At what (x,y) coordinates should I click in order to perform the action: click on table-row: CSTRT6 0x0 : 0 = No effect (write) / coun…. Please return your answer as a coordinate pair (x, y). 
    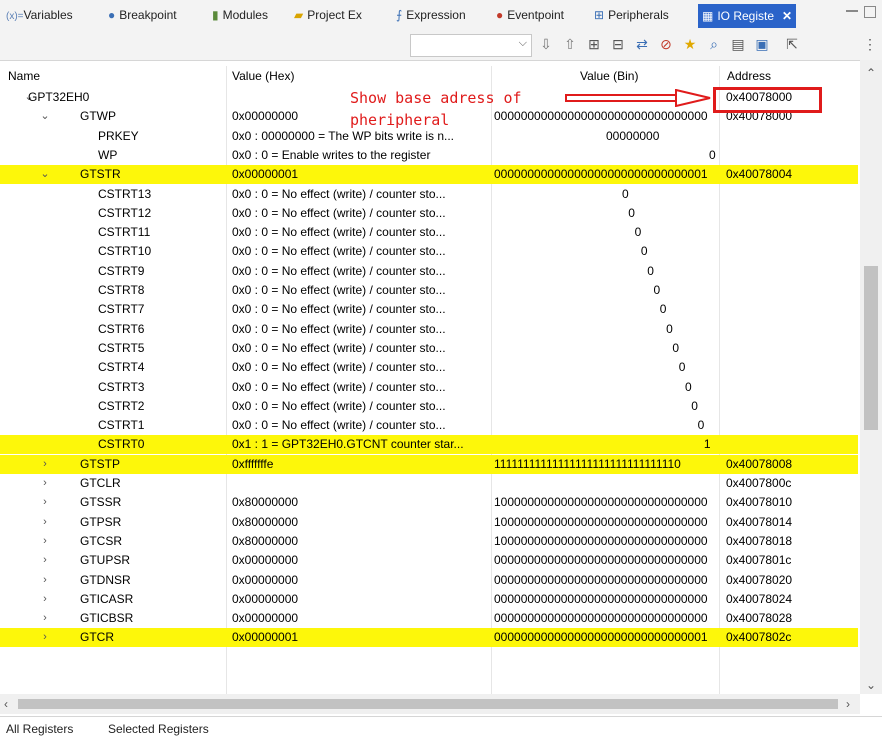
    Looking at the image, I should click on (429, 329).